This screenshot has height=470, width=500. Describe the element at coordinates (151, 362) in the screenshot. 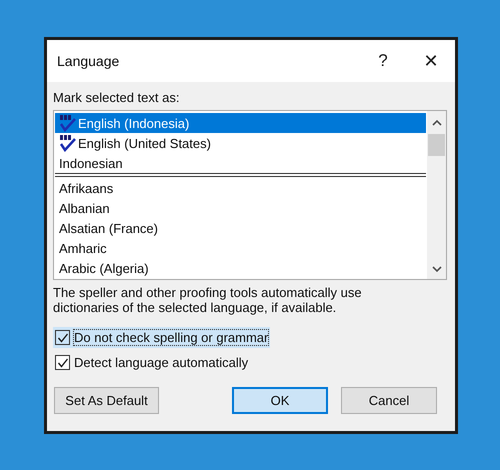

I see `checkbox-option: Detect language automatically` at that location.